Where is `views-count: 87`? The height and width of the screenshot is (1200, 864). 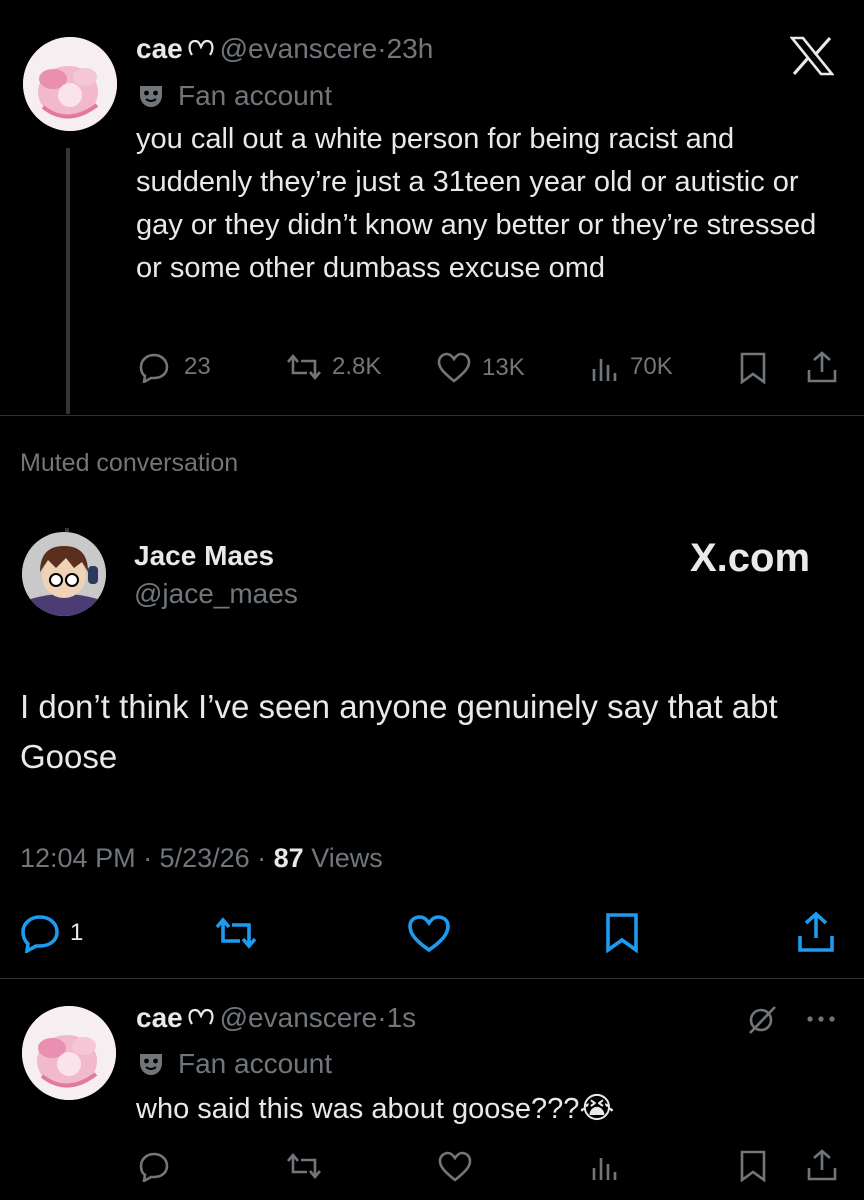
views-count: 87 is located at coordinates (288, 858).